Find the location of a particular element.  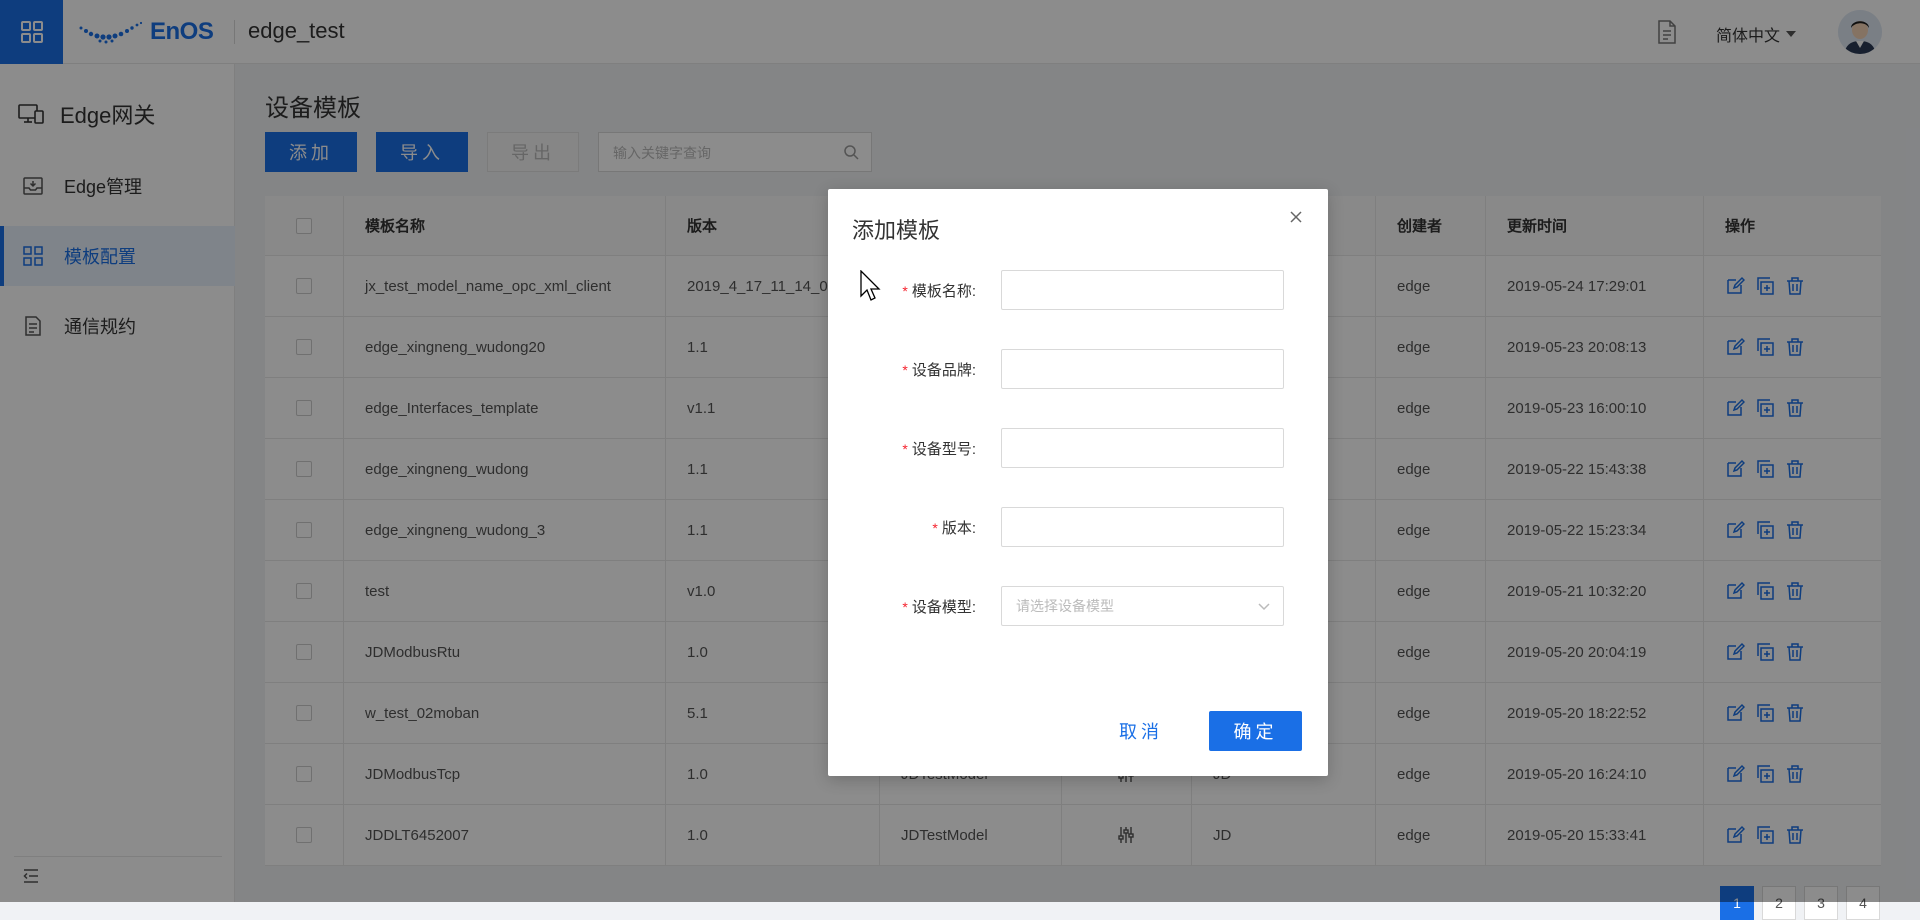

label-text: 设备模型: is located at coordinates (943, 607).